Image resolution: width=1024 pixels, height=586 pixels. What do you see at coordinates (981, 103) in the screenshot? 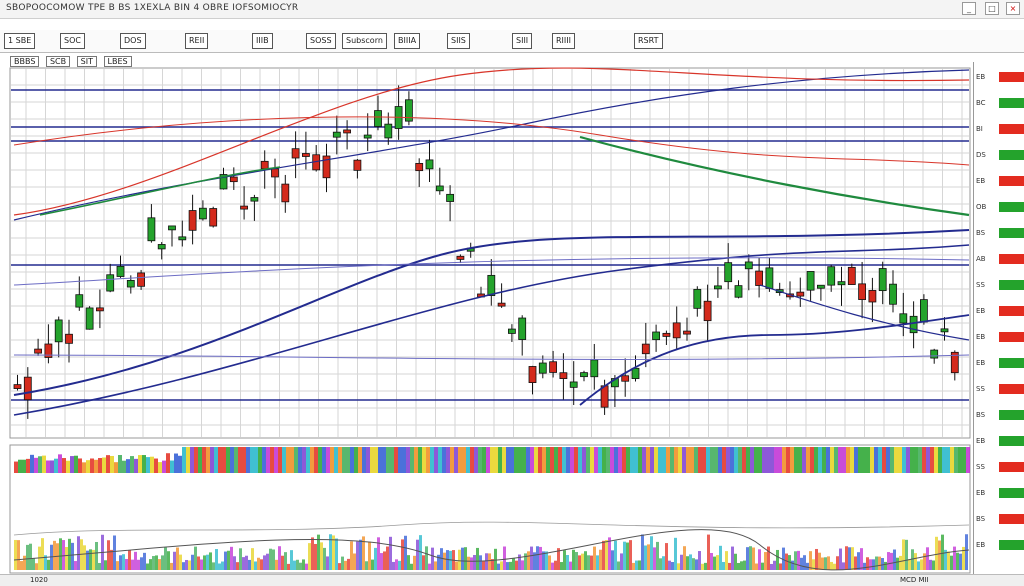
I see `watchlist-label: BC` at bounding box center [981, 103].